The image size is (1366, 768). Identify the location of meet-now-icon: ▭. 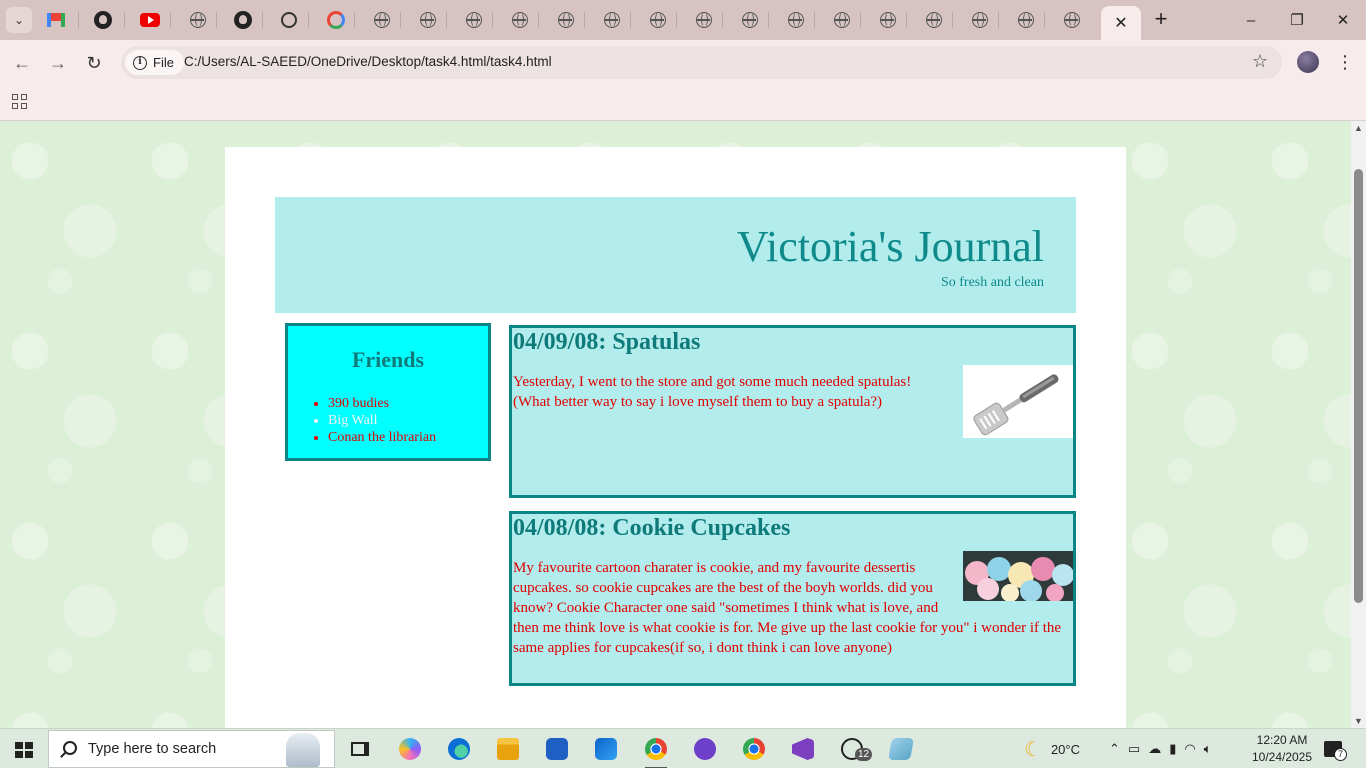
(1134, 749).